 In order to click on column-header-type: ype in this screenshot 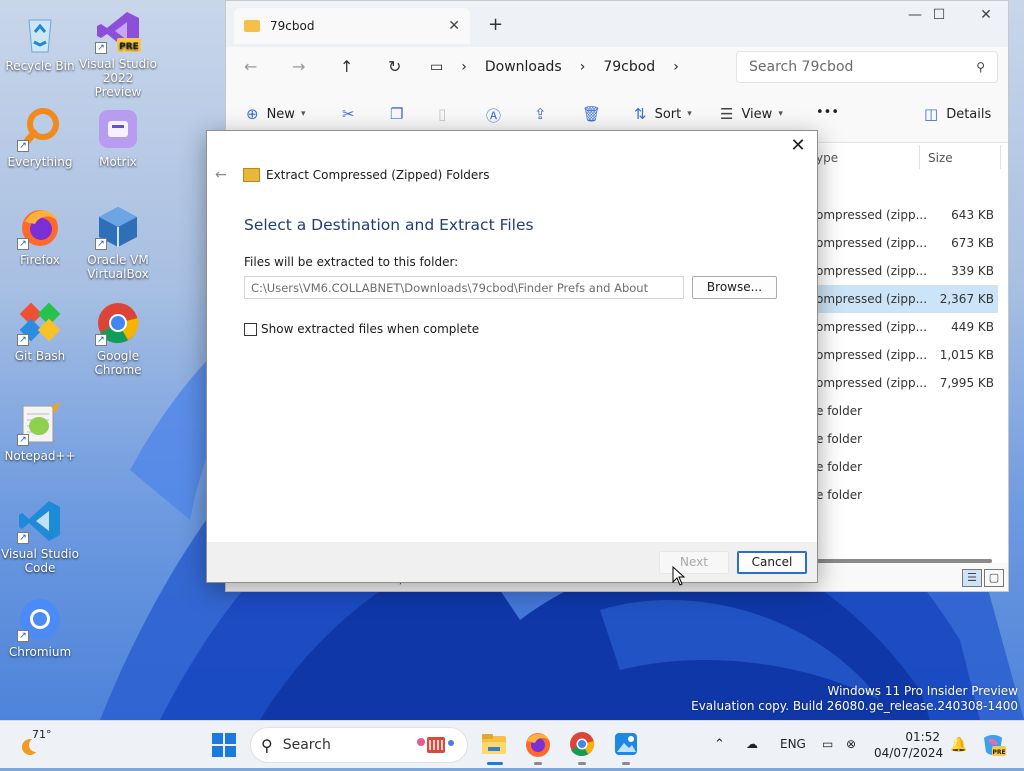, I will do `click(827, 158)`.